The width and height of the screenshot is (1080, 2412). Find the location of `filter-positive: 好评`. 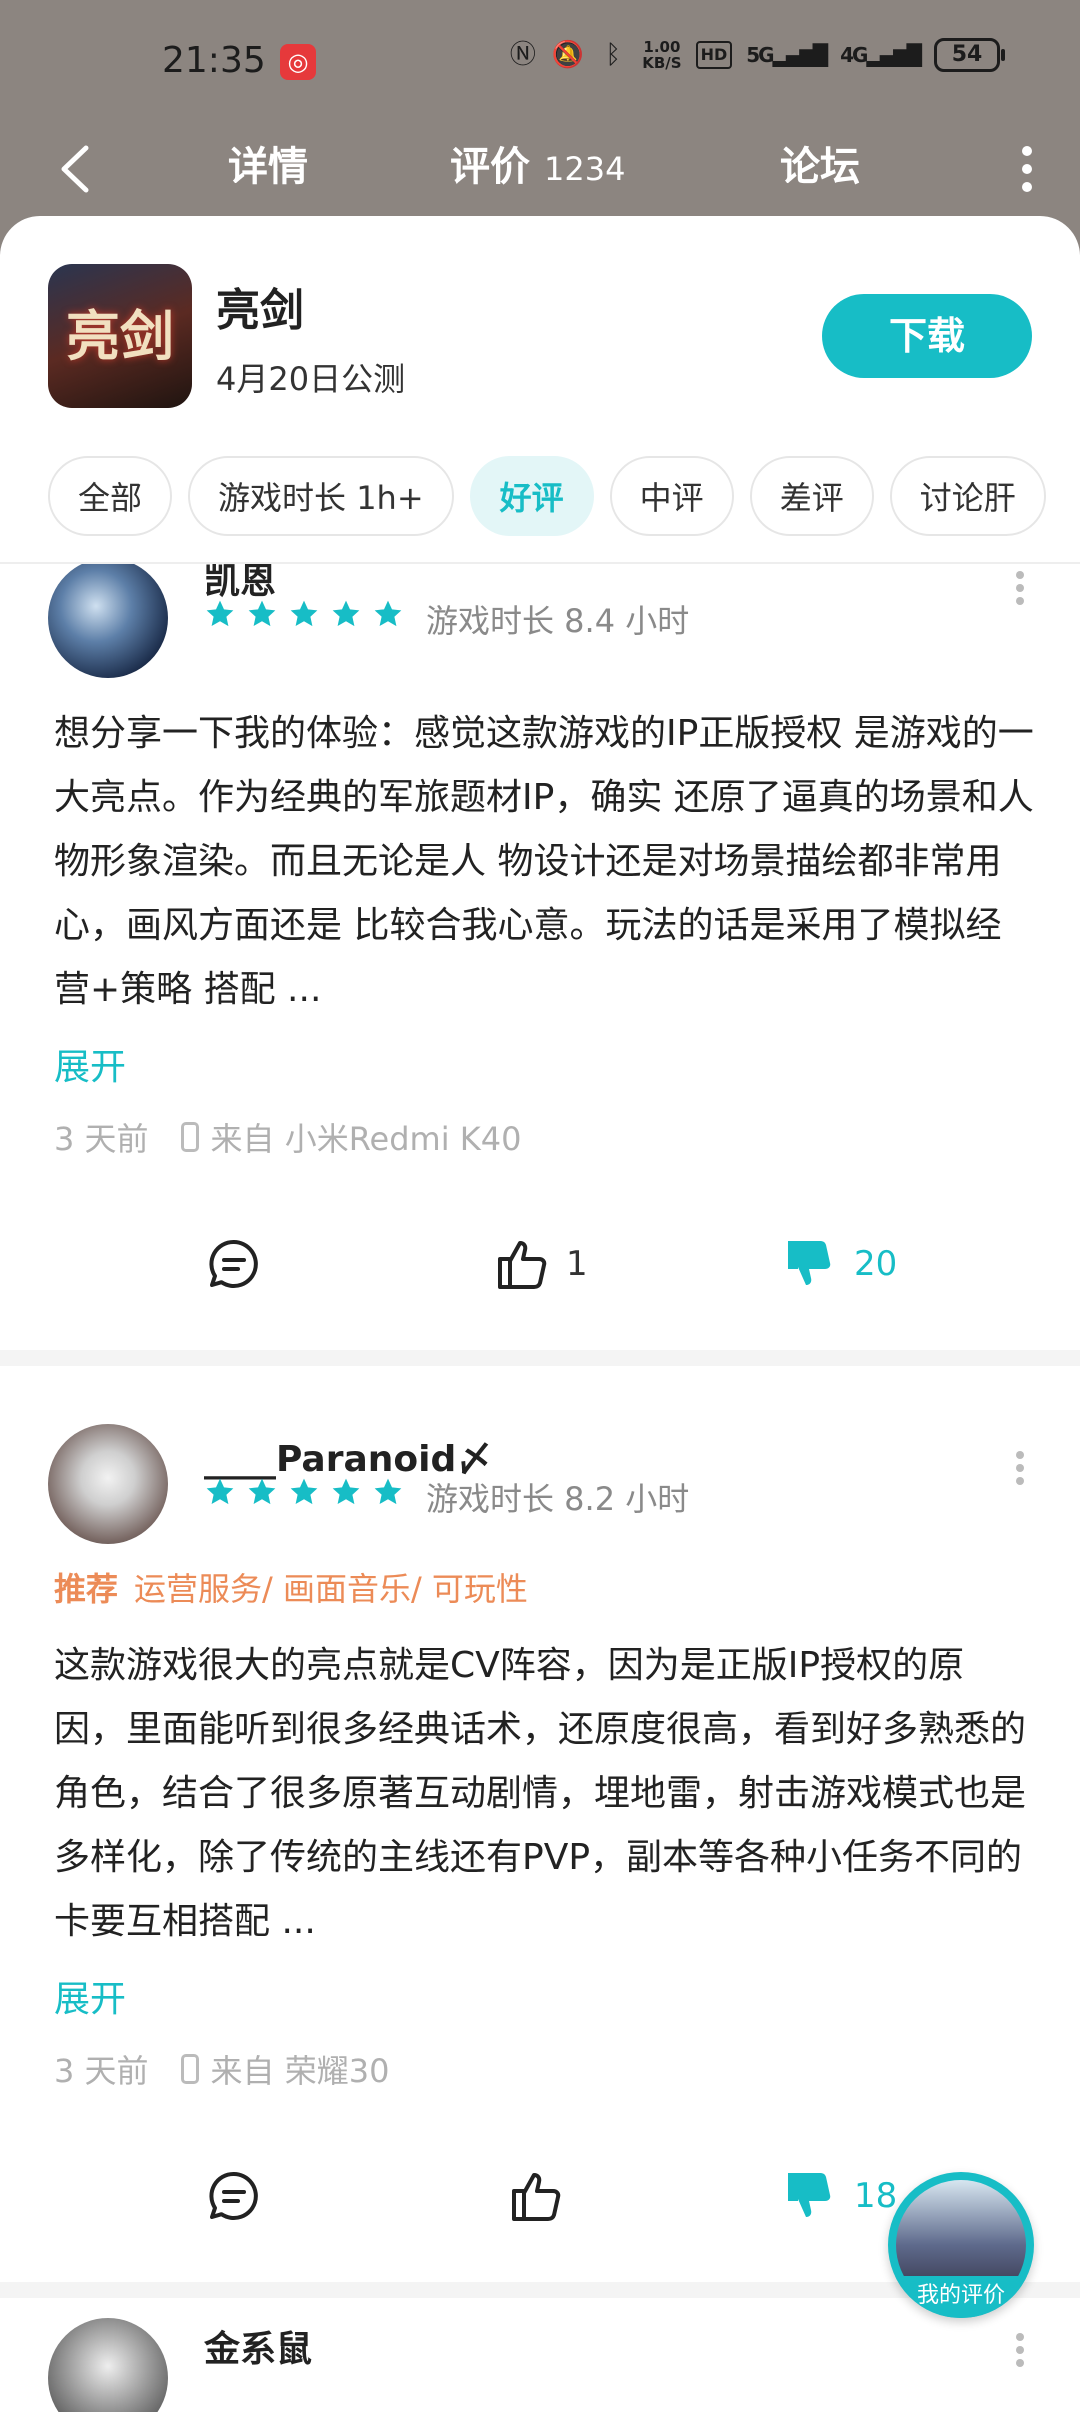

filter-positive: 好评 is located at coordinates (531, 496).